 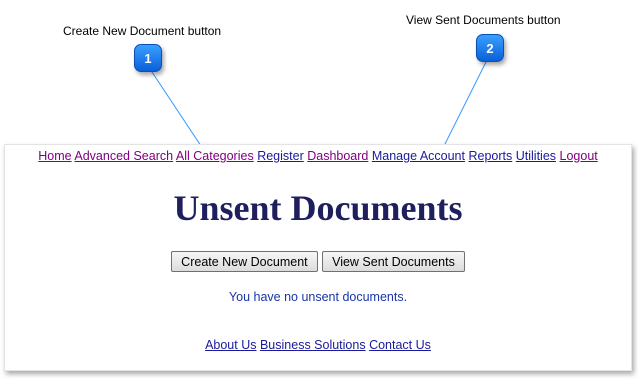 What do you see at coordinates (280, 156) in the screenshot?
I see `nav-register: Register` at bounding box center [280, 156].